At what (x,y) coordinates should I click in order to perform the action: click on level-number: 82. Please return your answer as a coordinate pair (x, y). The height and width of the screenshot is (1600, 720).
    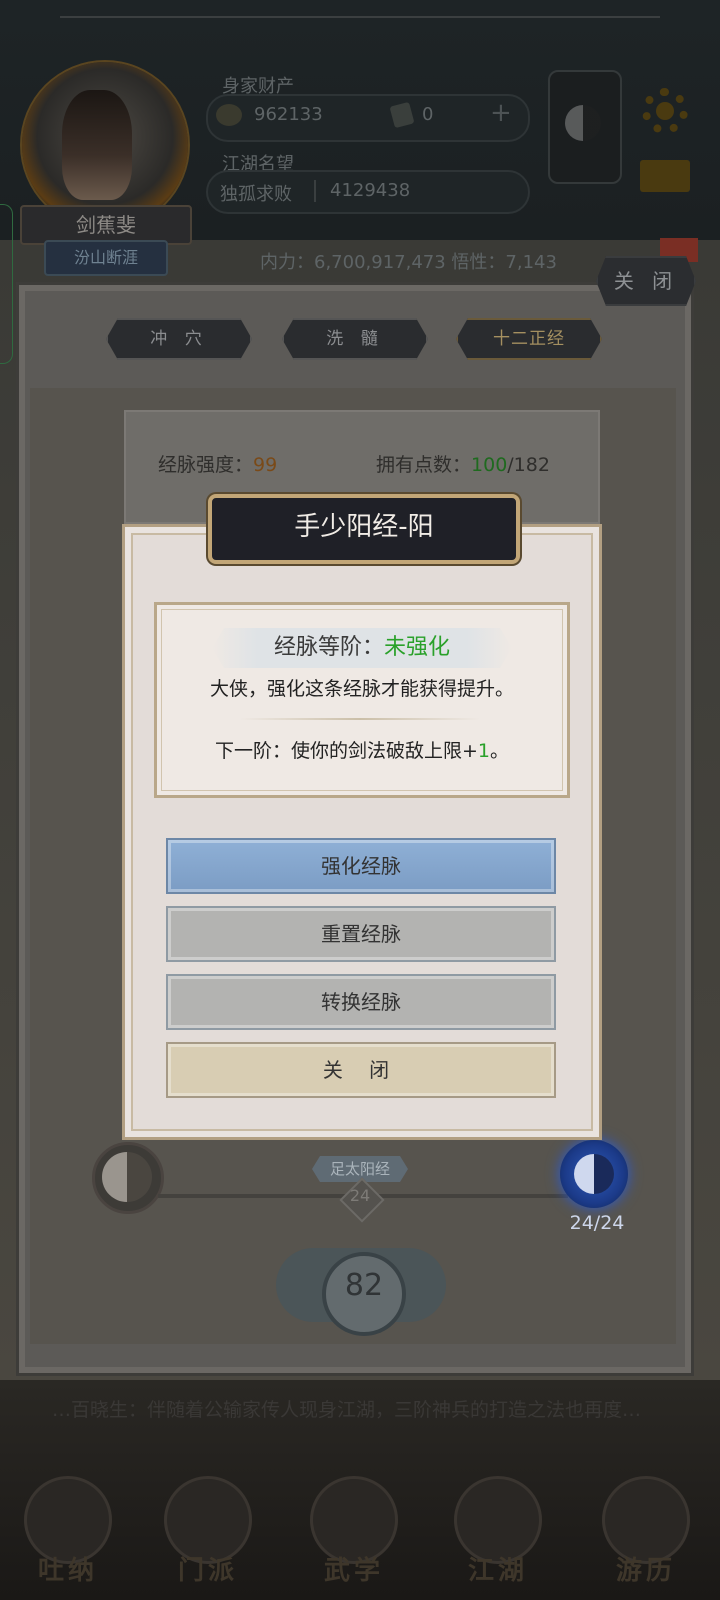
    Looking at the image, I should click on (364, 1285).